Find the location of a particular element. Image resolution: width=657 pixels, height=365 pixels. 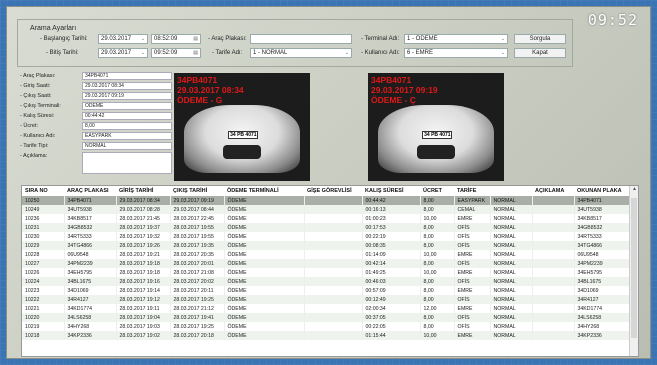

table-cell: 28.03.2017 19:41 is located at coordinates (197, 317).